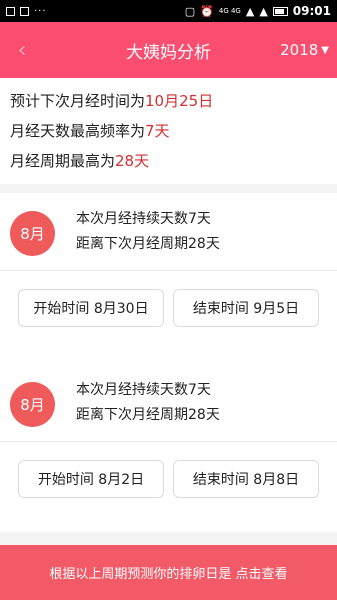  What do you see at coordinates (78, 101) in the screenshot?
I see `summary-label: 预计下次月经时间为` at bounding box center [78, 101].